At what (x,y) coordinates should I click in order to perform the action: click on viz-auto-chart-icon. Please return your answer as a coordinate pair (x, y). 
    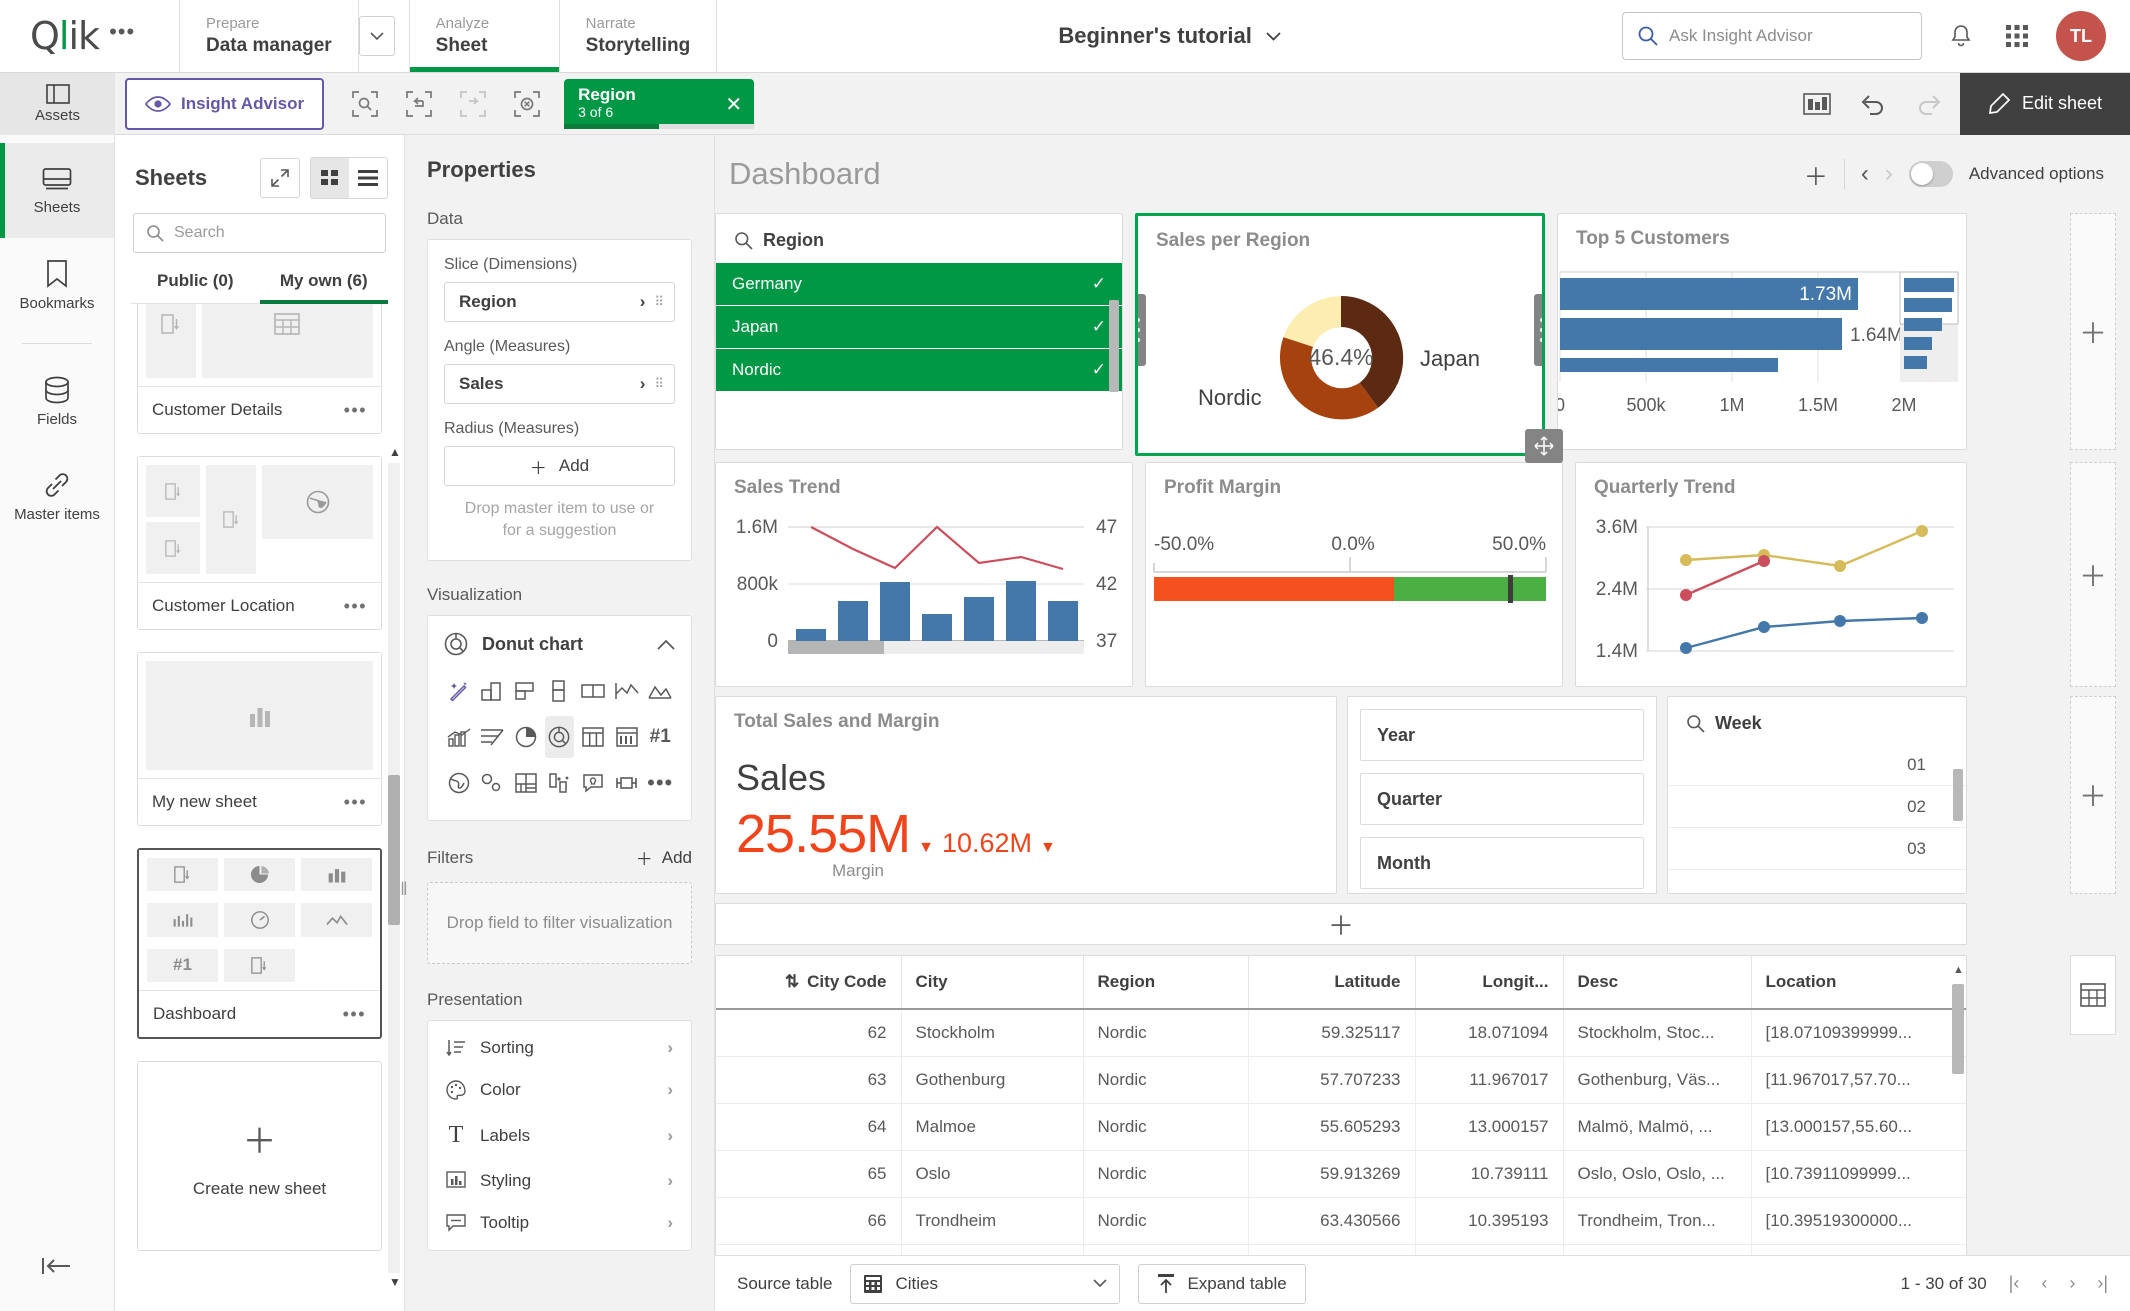
    Looking at the image, I should click on (459, 691).